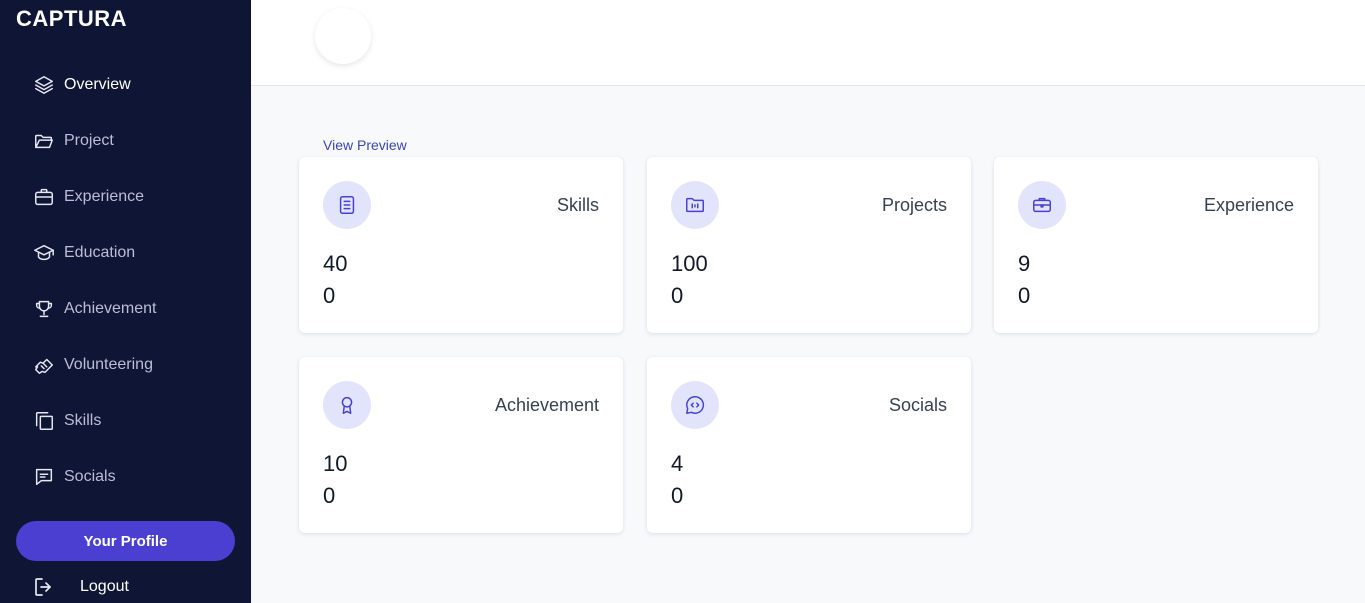  Describe the element at coordinates (125, 141) in the screenshot. I see `sidebar-item-project: Project` at that location.